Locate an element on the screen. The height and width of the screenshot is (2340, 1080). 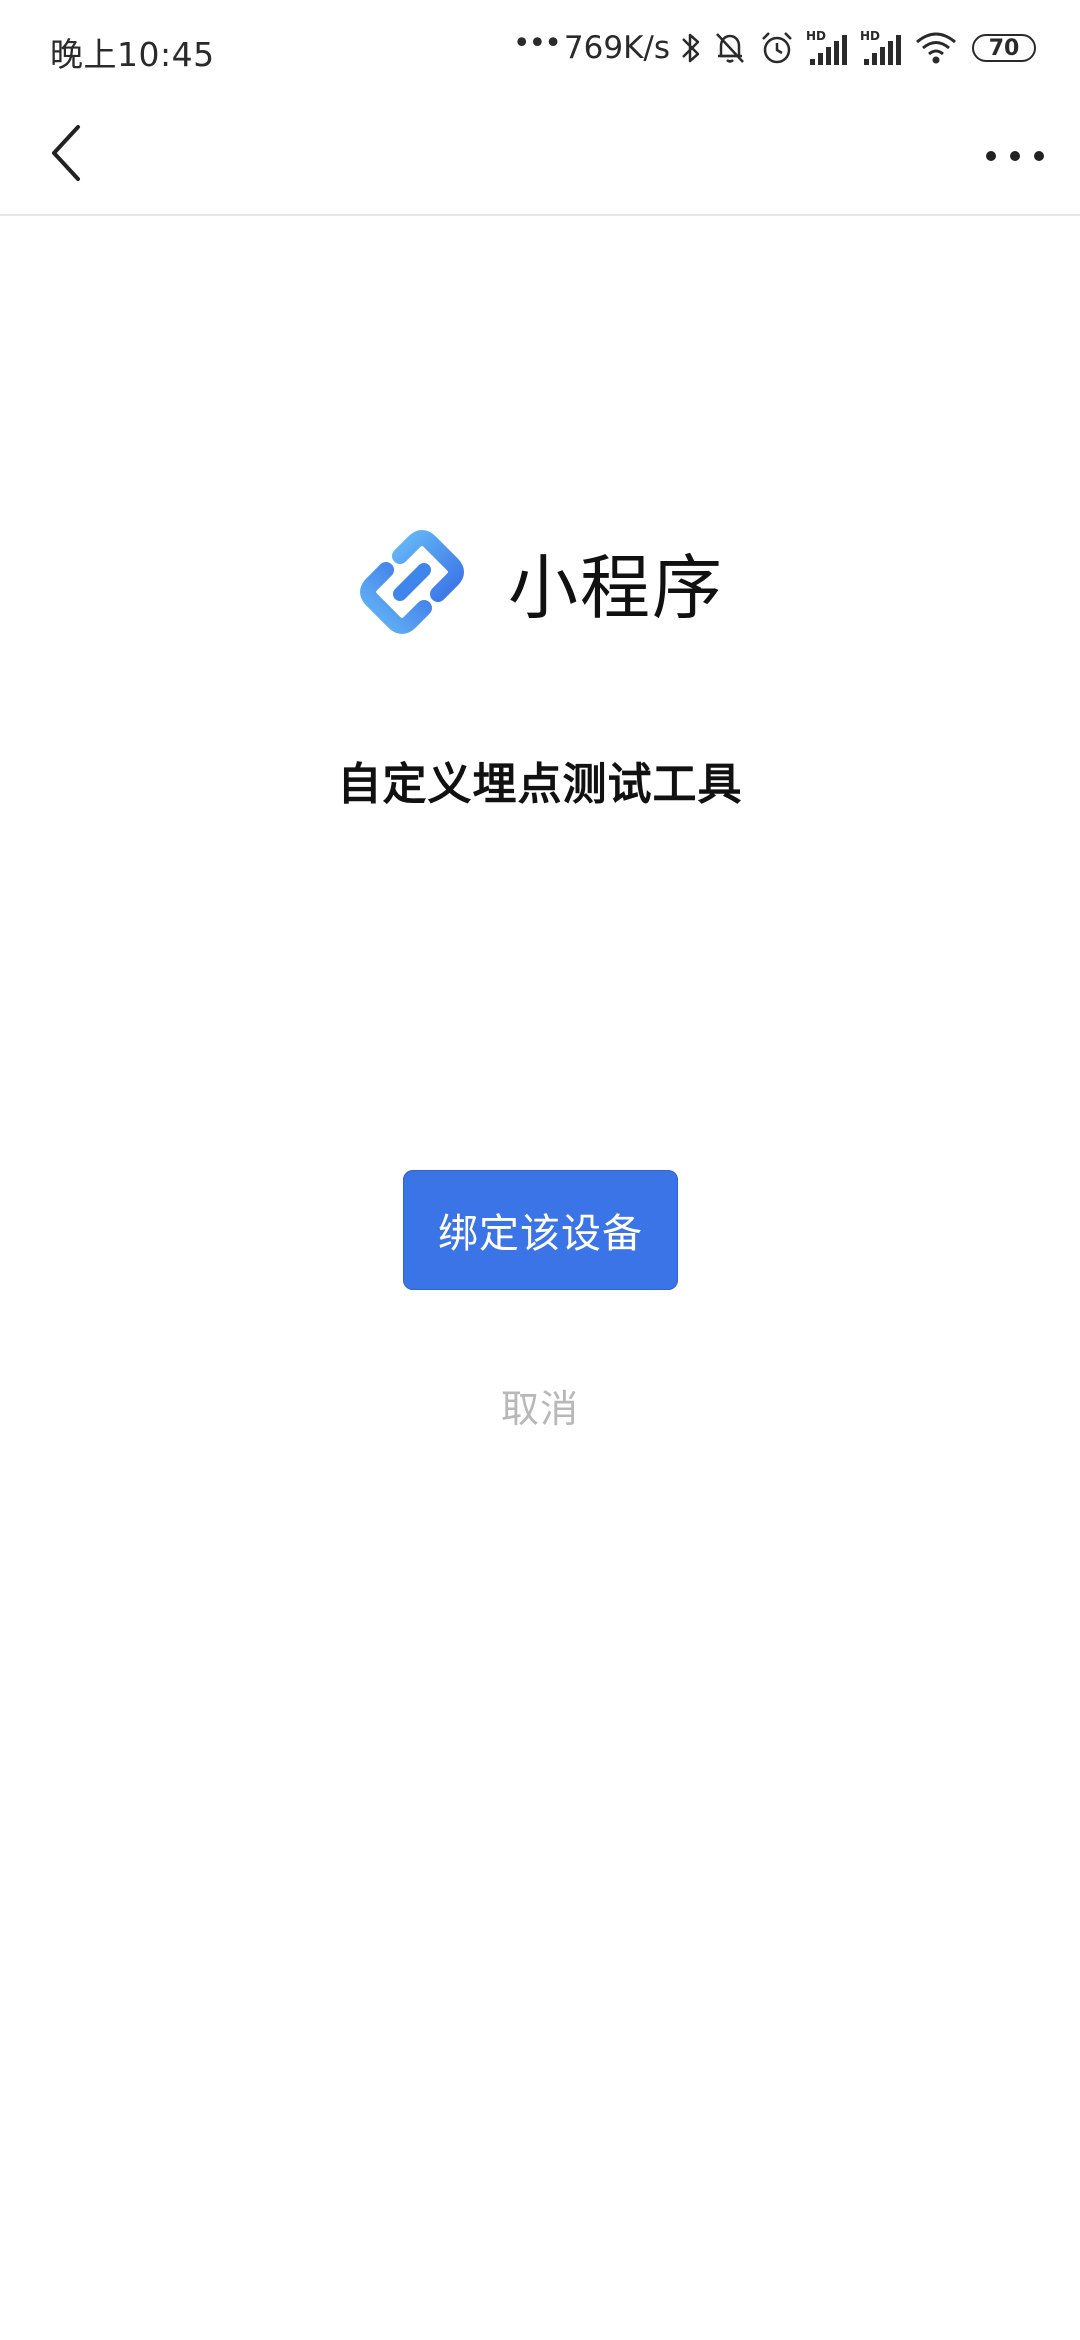
chevron-left-icon is located at coordinates (66, 153).